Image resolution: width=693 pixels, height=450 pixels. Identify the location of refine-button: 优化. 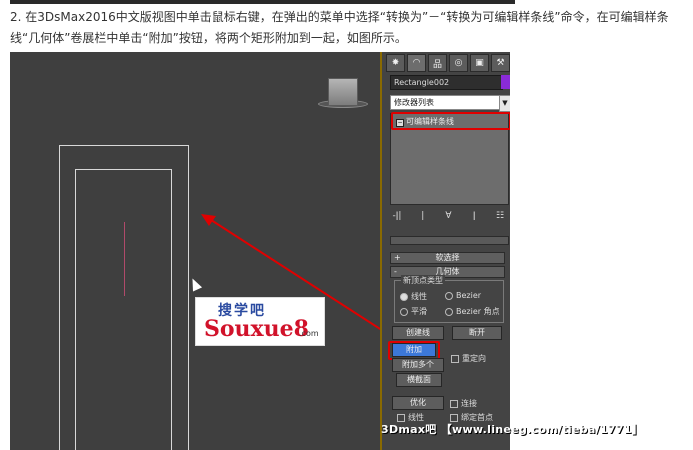
(418, 403).